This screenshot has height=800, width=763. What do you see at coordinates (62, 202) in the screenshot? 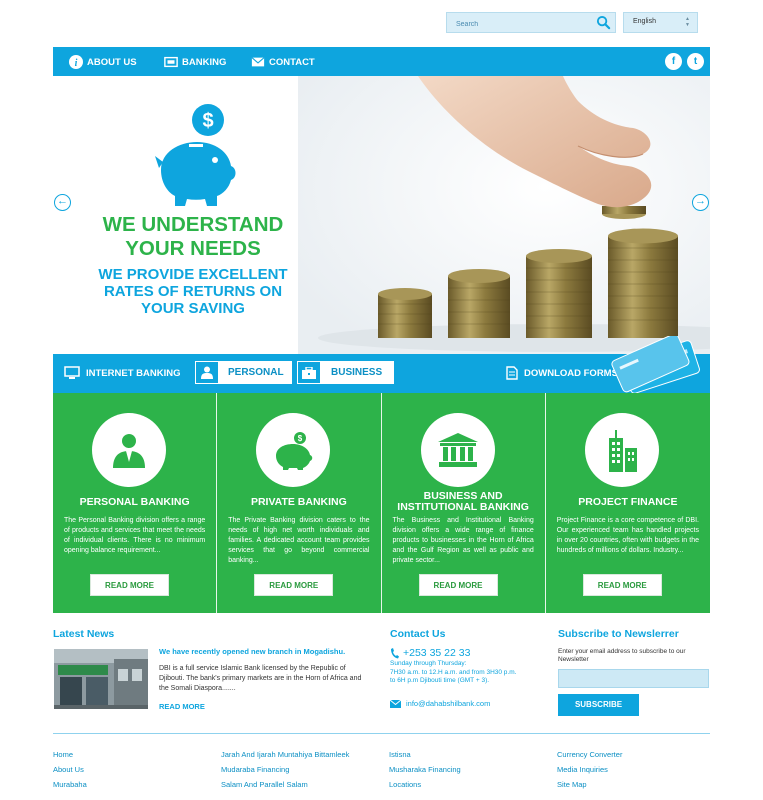
I see `slider-prev-arrow-icon: ←` at bounding box center [62, 202].